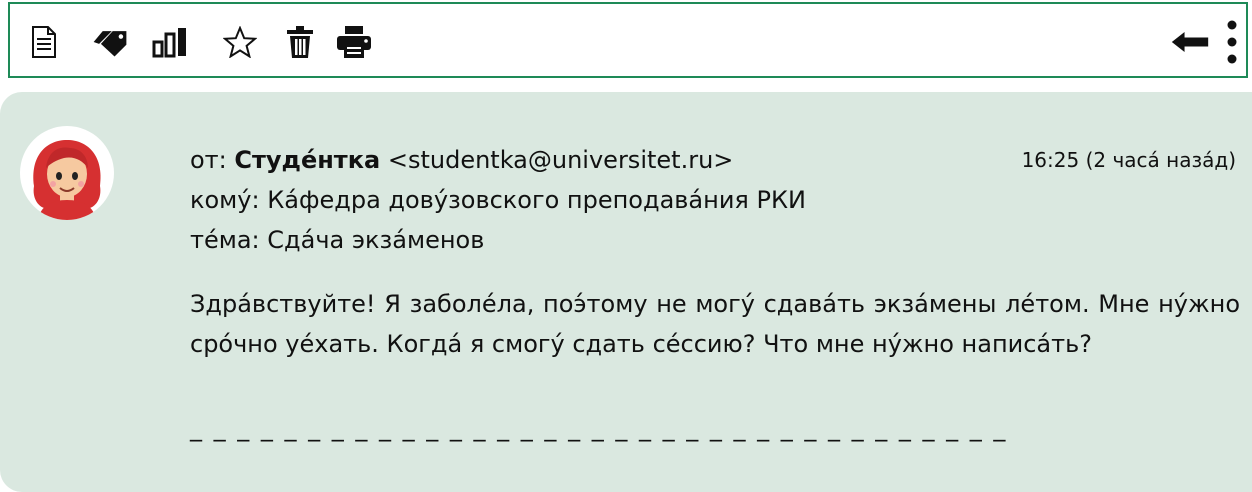 This screenshot has width=1252, height=492. What do you see at coordinates (229, 200) in the screenshot?
I see `to-prefix: кому́:` at bounding box center [229, 200].